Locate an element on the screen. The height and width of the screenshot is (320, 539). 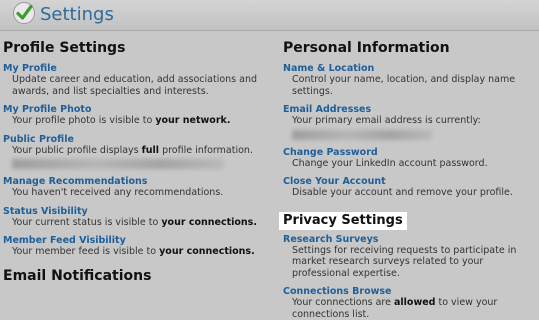
checkmark-icon is located at coordinates (24, 13).